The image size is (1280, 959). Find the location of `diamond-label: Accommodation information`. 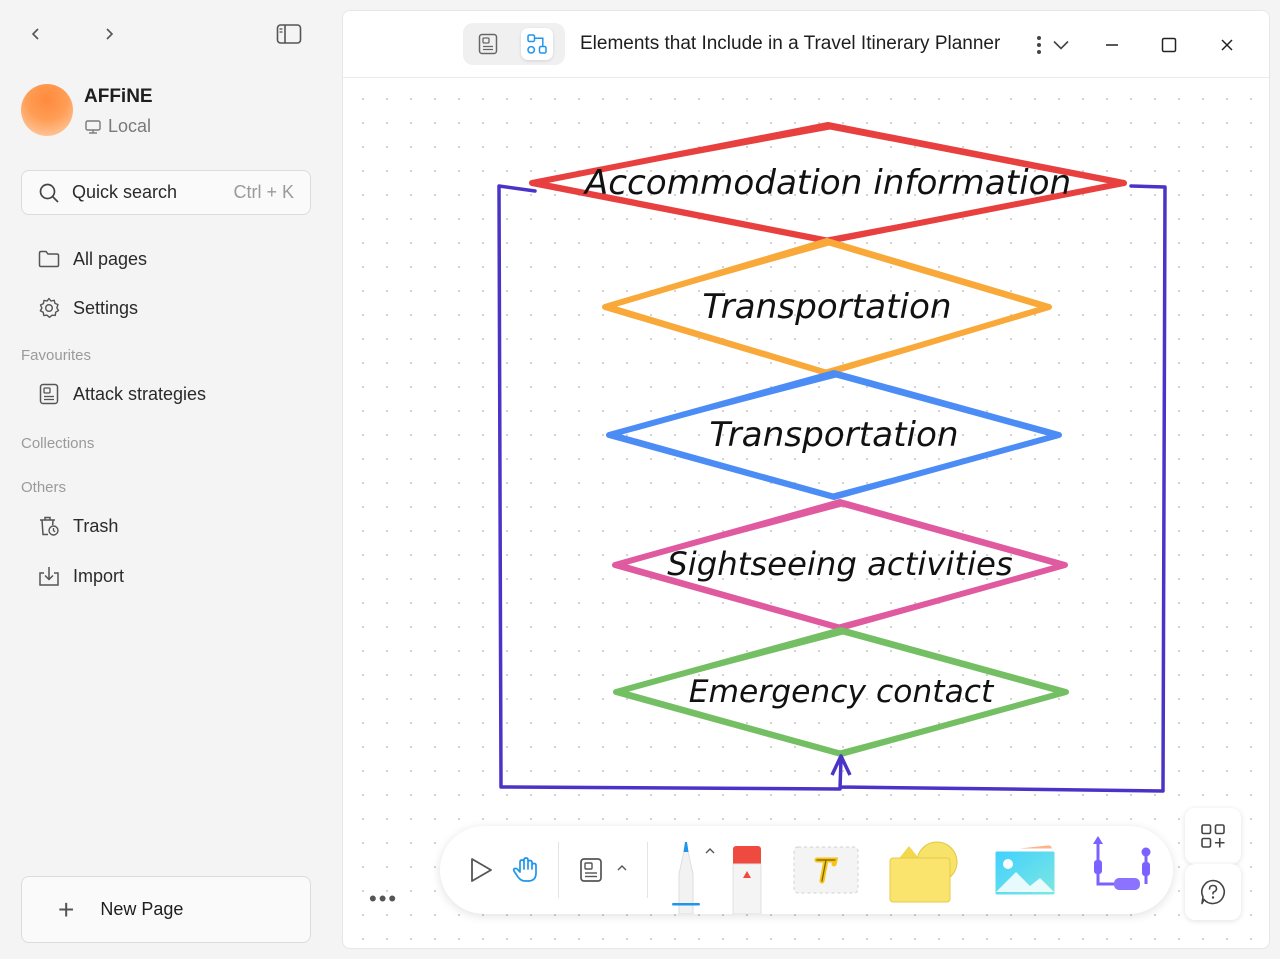

diamond-label: Accommodation information is located at coordinates (827, 183).